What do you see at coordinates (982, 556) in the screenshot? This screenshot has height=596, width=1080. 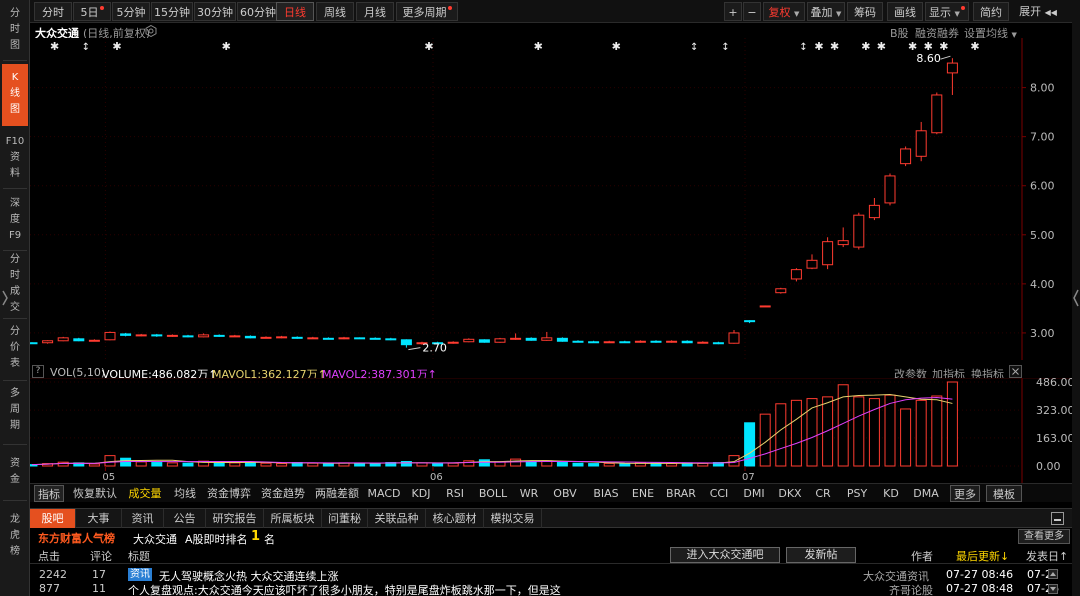 I see `col-latest-update: 最后更新↓` at bounding box center [982, 556].